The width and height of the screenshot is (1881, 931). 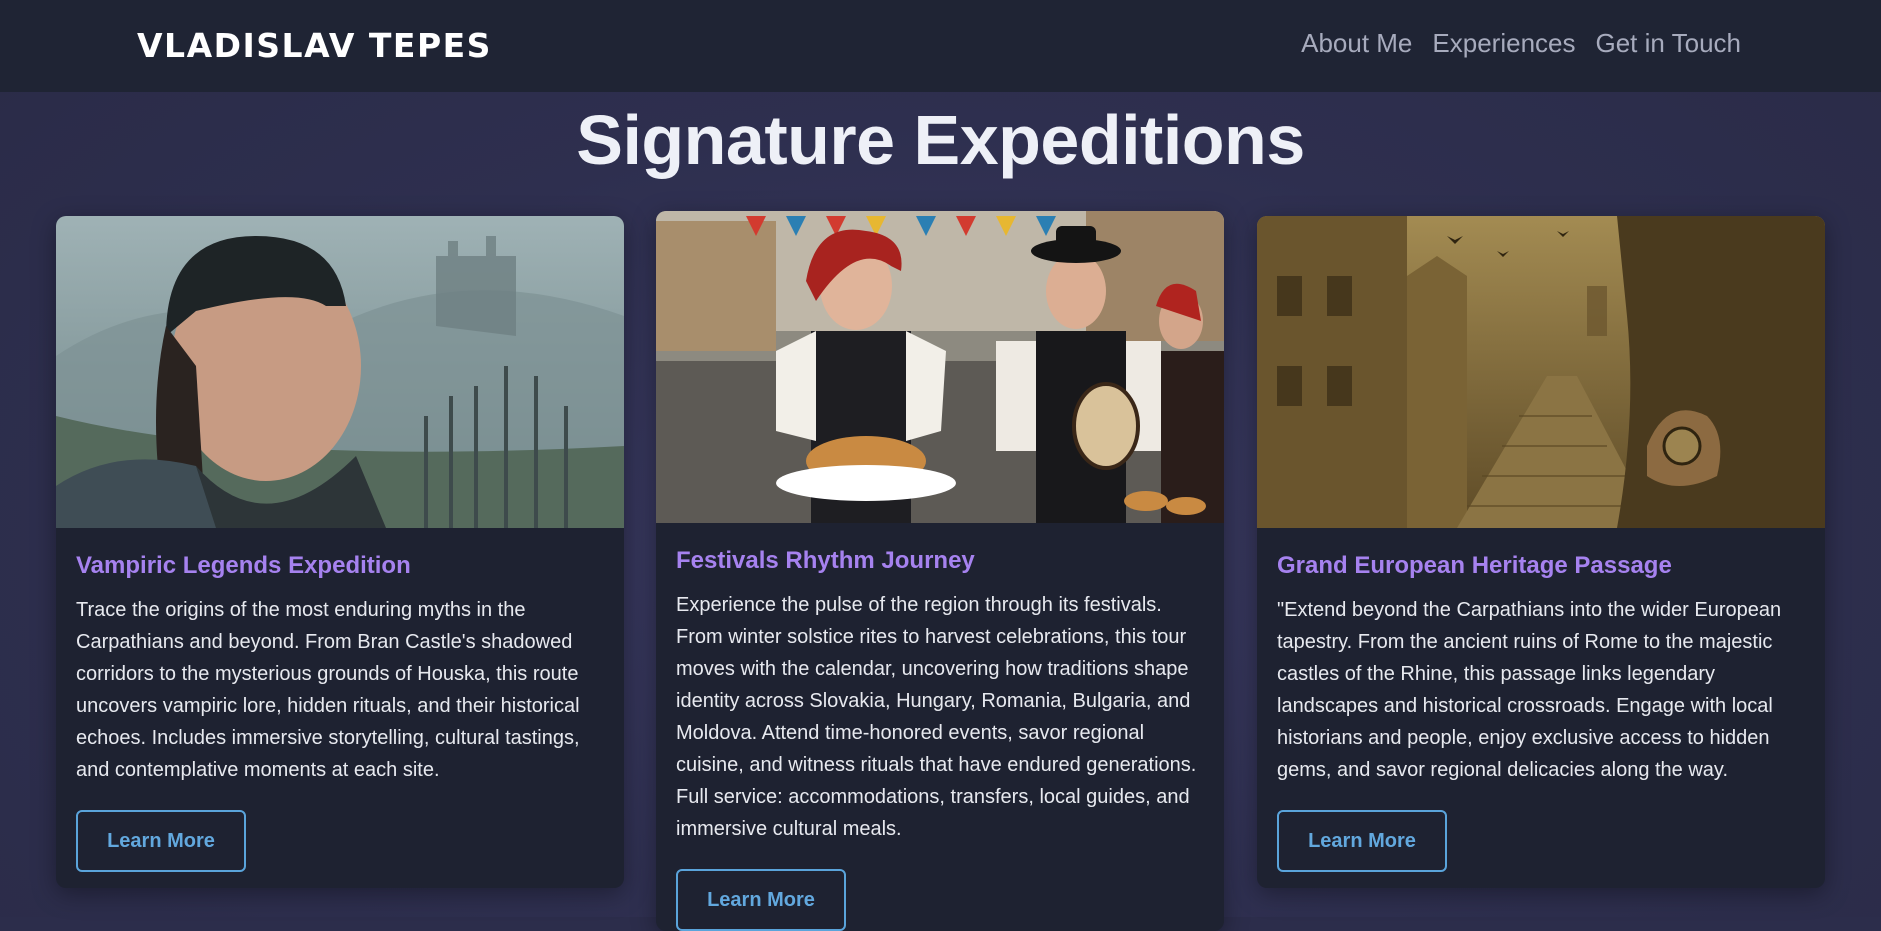 I want to click on card-title: Grand European Heritage Passage, so click(x=1474, y=565).